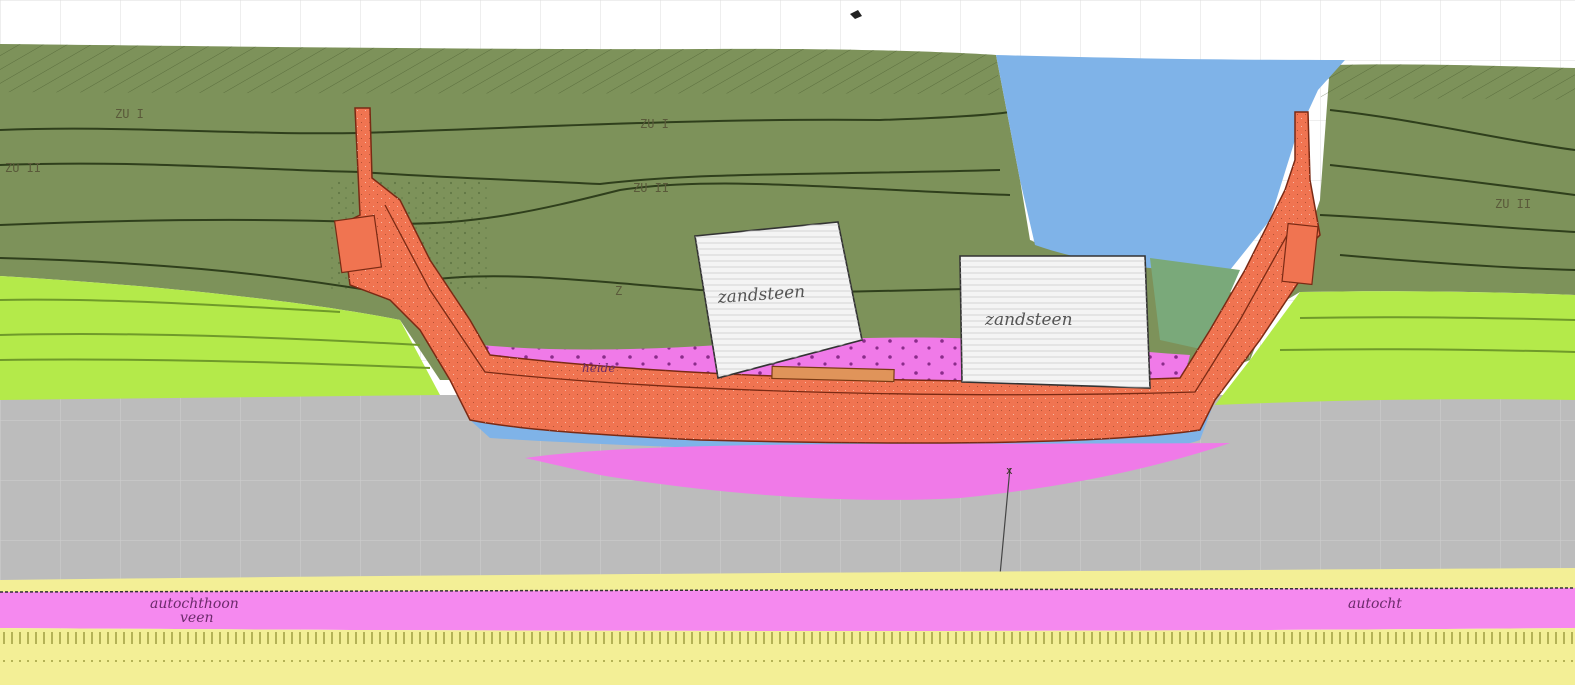 The width and height of the screenshot is (1575, 685). I want to click on sandstone-block-right: zandsteen, so click(1055, 322).